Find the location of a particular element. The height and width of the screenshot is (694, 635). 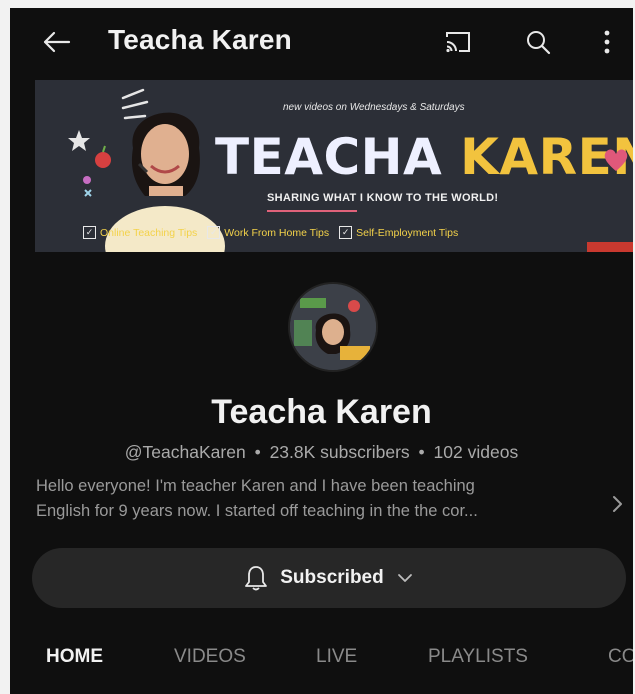

banner-title-word-1: TEACHA is located at coordinates (329, 157).